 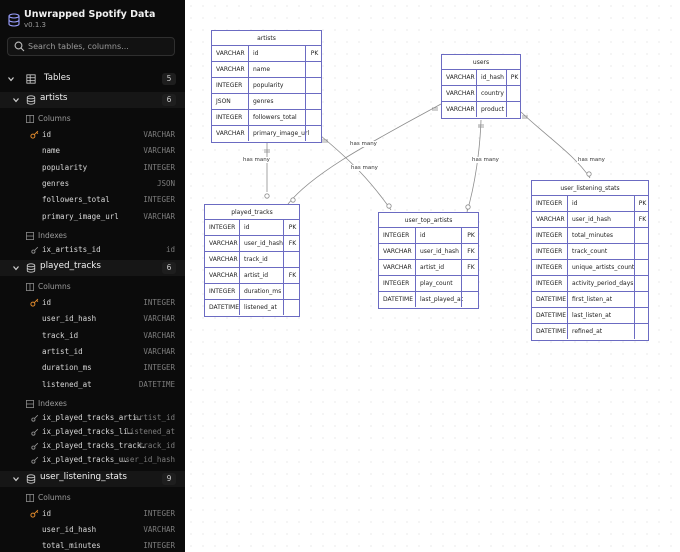 What do you see at coordinates (293, 200) in the screenshot?
I see `cardinality-many-marker` at bounding box center [293, 200].